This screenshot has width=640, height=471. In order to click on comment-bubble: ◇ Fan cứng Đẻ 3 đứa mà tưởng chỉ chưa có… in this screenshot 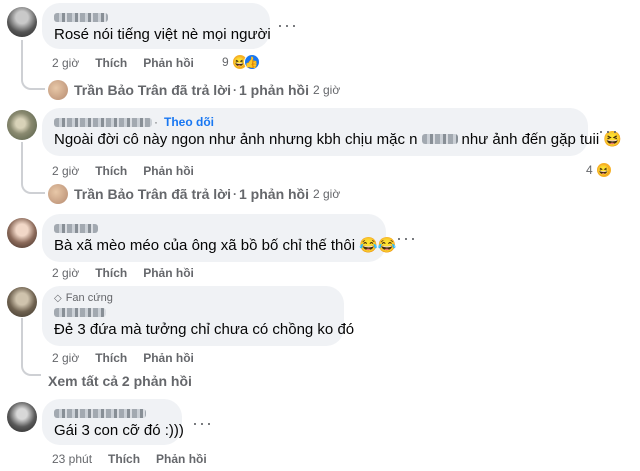, I will do `click(198, 316)`.